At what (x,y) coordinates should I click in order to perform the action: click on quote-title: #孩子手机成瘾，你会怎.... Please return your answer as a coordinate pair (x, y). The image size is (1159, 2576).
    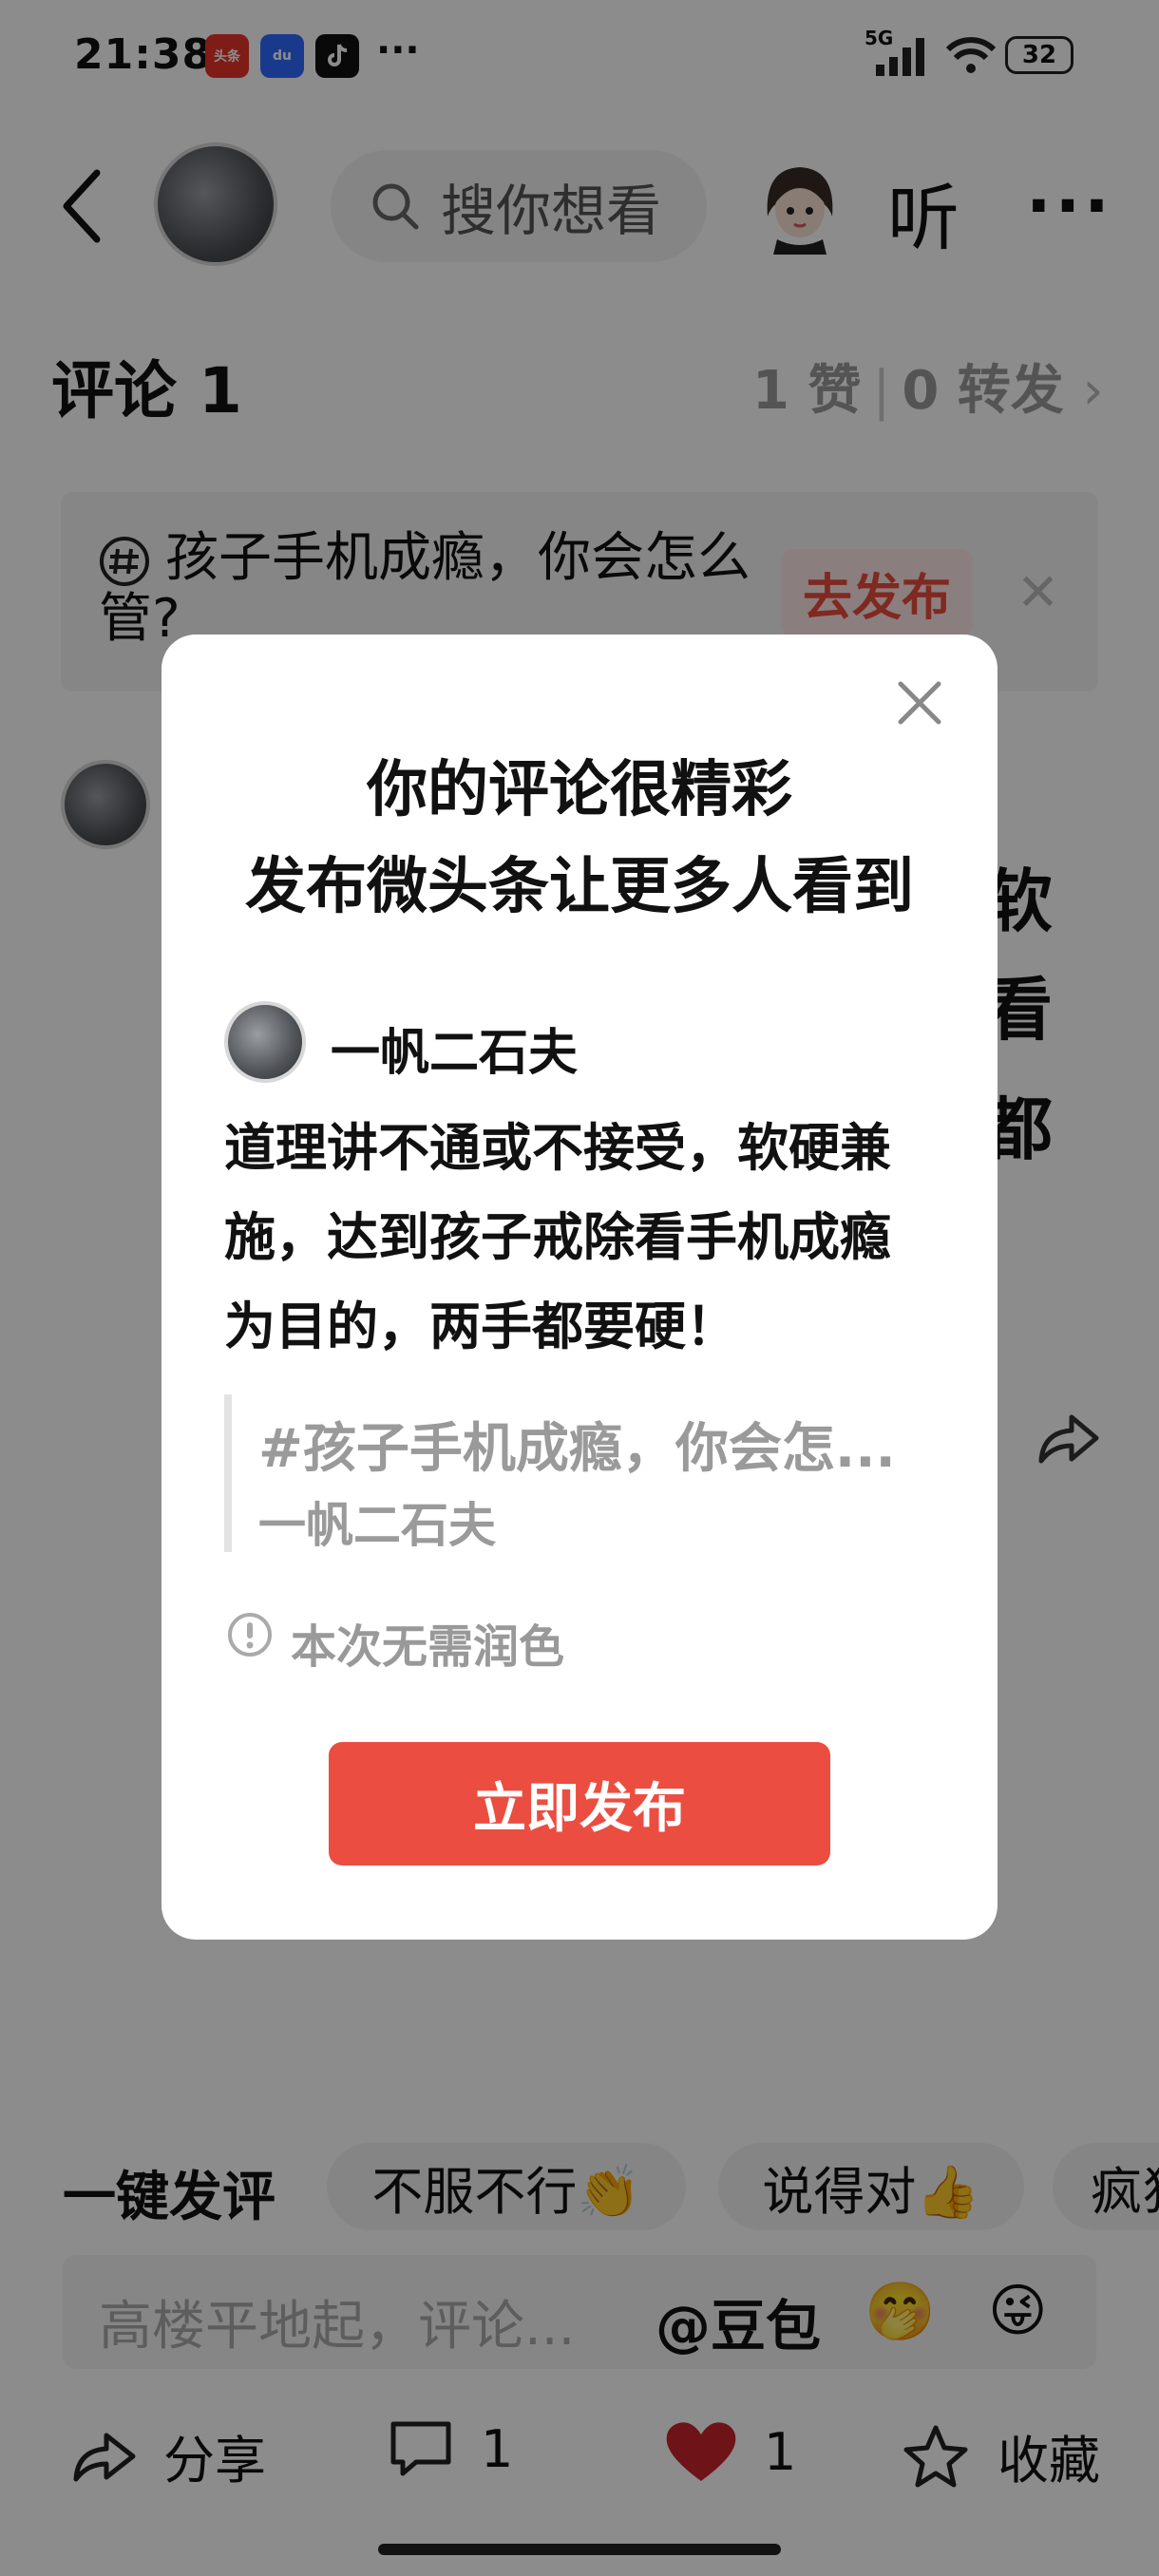
    Looking at the image, I should click on (577, 1449).